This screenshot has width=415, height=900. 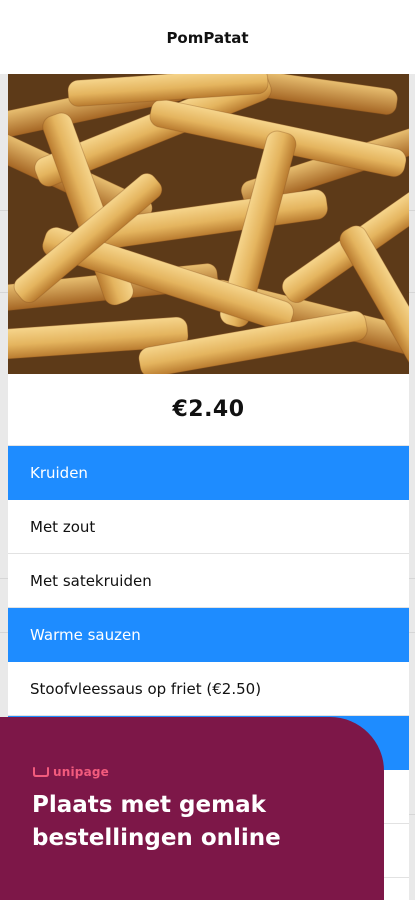 I want to click on app-title: PomPatat, so click(x=207, y=38).